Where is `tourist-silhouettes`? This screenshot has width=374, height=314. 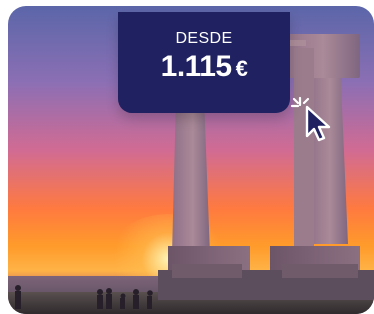 tourist-silhouettes is located at coordinates (84, 297).